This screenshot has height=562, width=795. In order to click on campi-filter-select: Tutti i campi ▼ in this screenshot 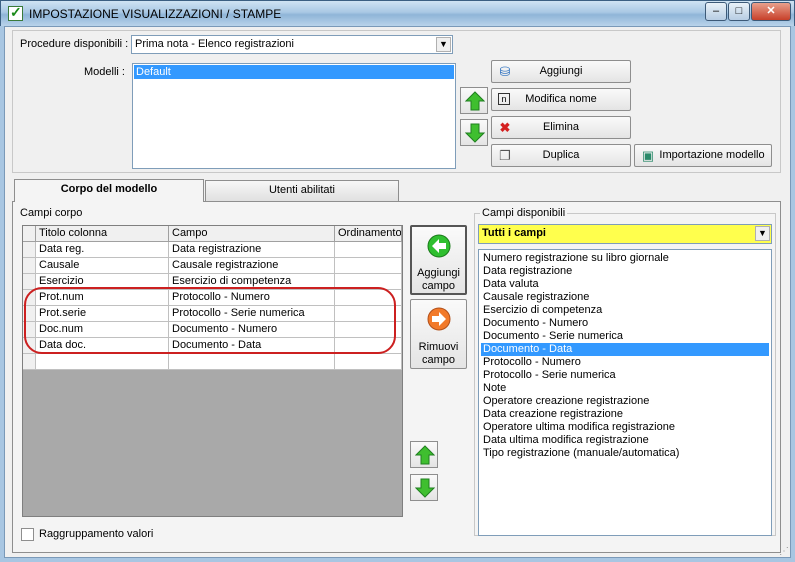, I will do `click(625, 234)`.